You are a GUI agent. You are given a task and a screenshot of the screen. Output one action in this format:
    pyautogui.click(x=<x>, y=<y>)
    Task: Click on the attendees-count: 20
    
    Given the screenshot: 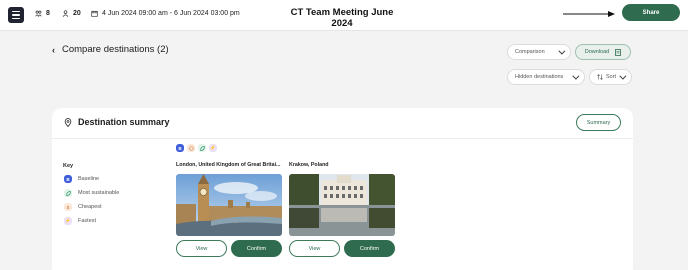 What is the action you would take?
    pyautogui.click(x=71, y=13)
    